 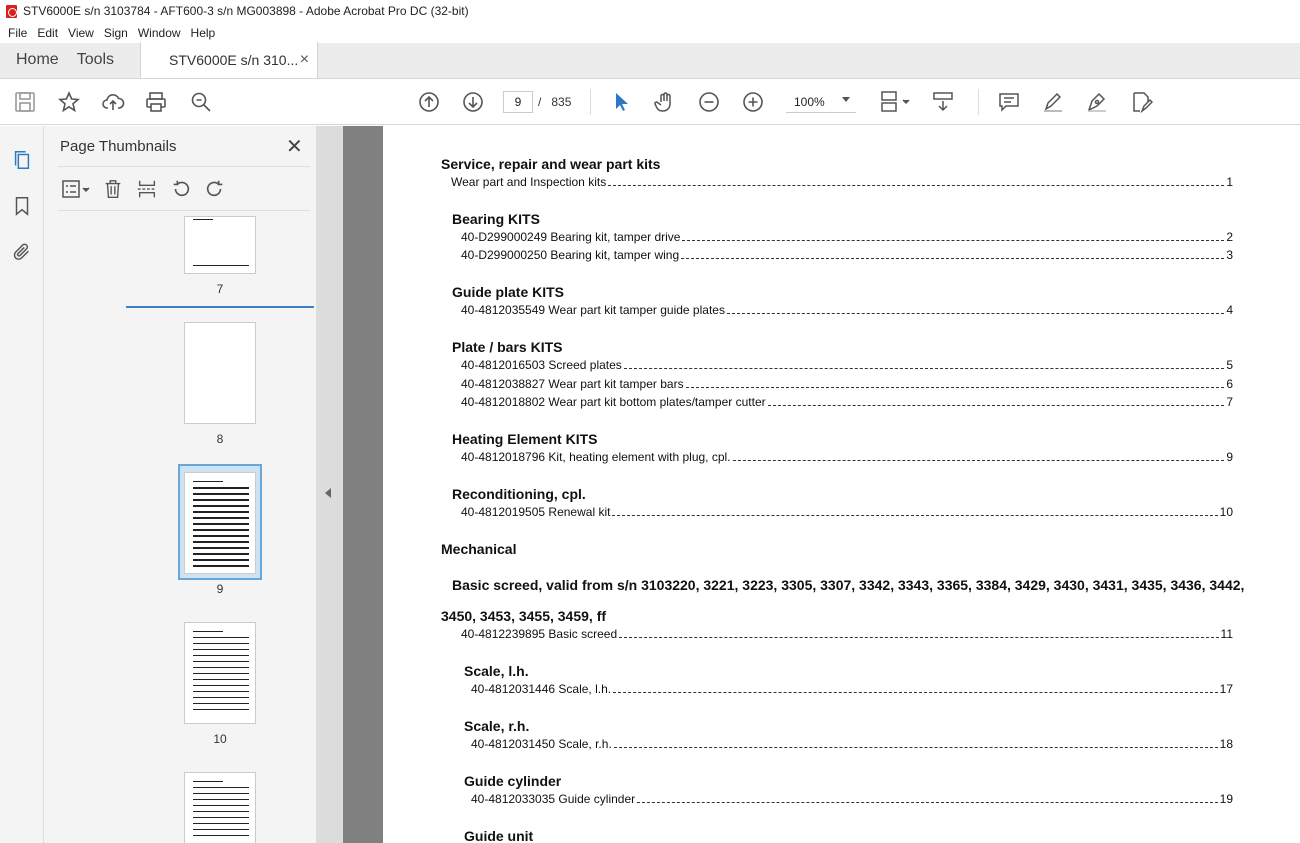 What do you see at coordinates (572, 384) in the screenshot?
I see `toc-entry-text: 40-4812038827 Wear part kit tamper bars` at bounding box center [572, 384].